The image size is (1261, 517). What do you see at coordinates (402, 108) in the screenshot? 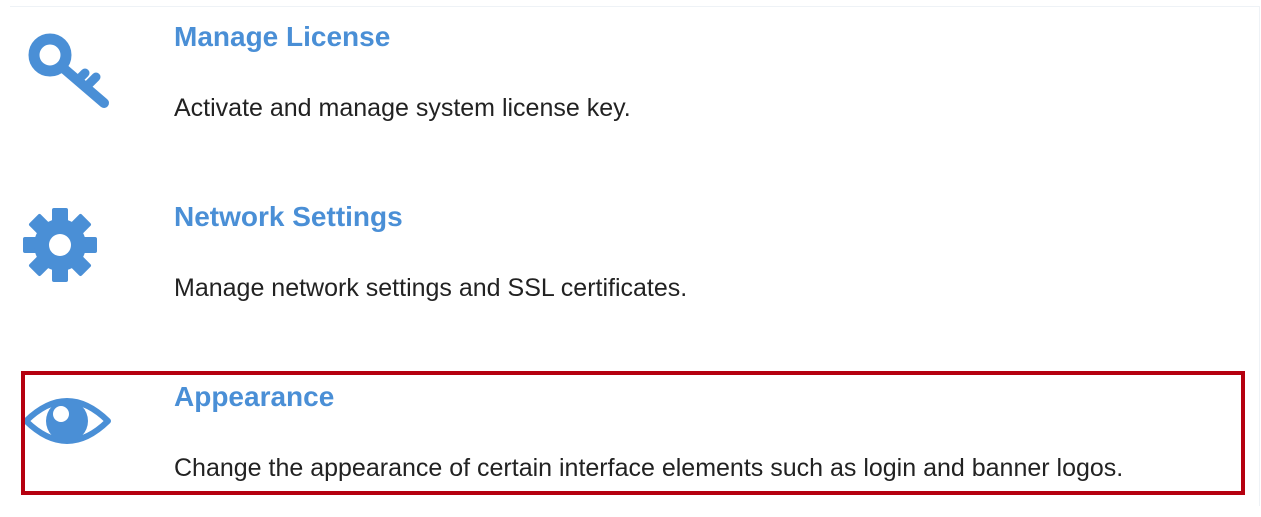
I see `manage-license-description: Activate and manage system license key.` at bounding box center [402, 108].